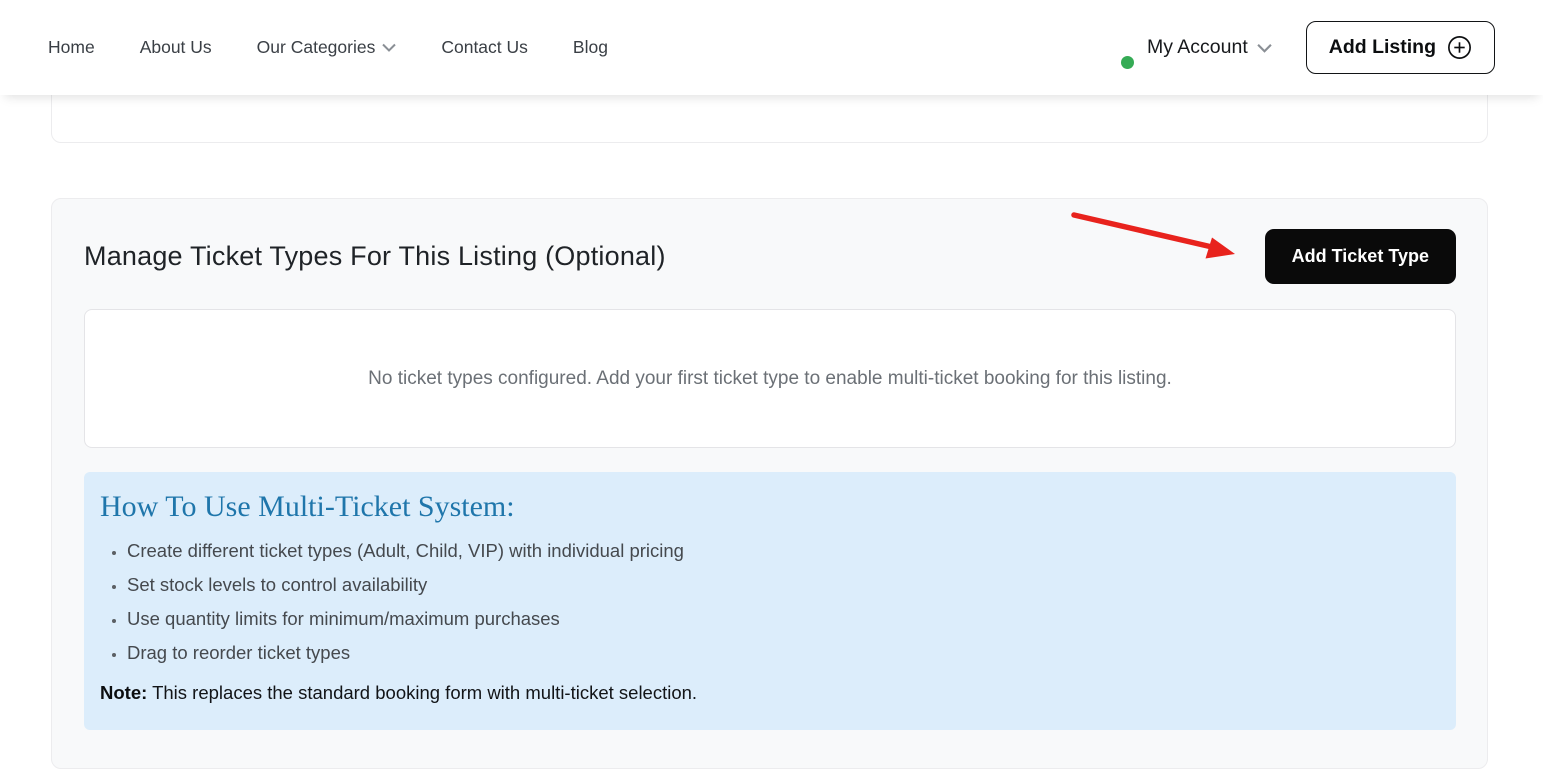  I want to click on note-label: Note:, so click(124, 692).